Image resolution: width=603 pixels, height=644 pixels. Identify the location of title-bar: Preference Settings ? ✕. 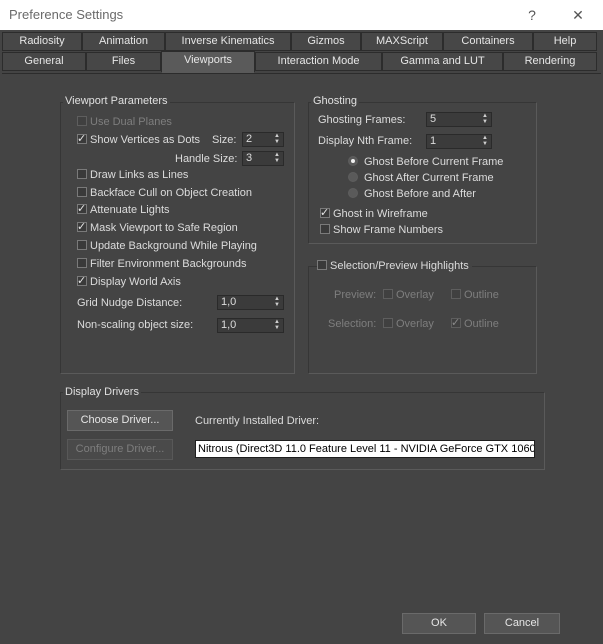
(301, 15).